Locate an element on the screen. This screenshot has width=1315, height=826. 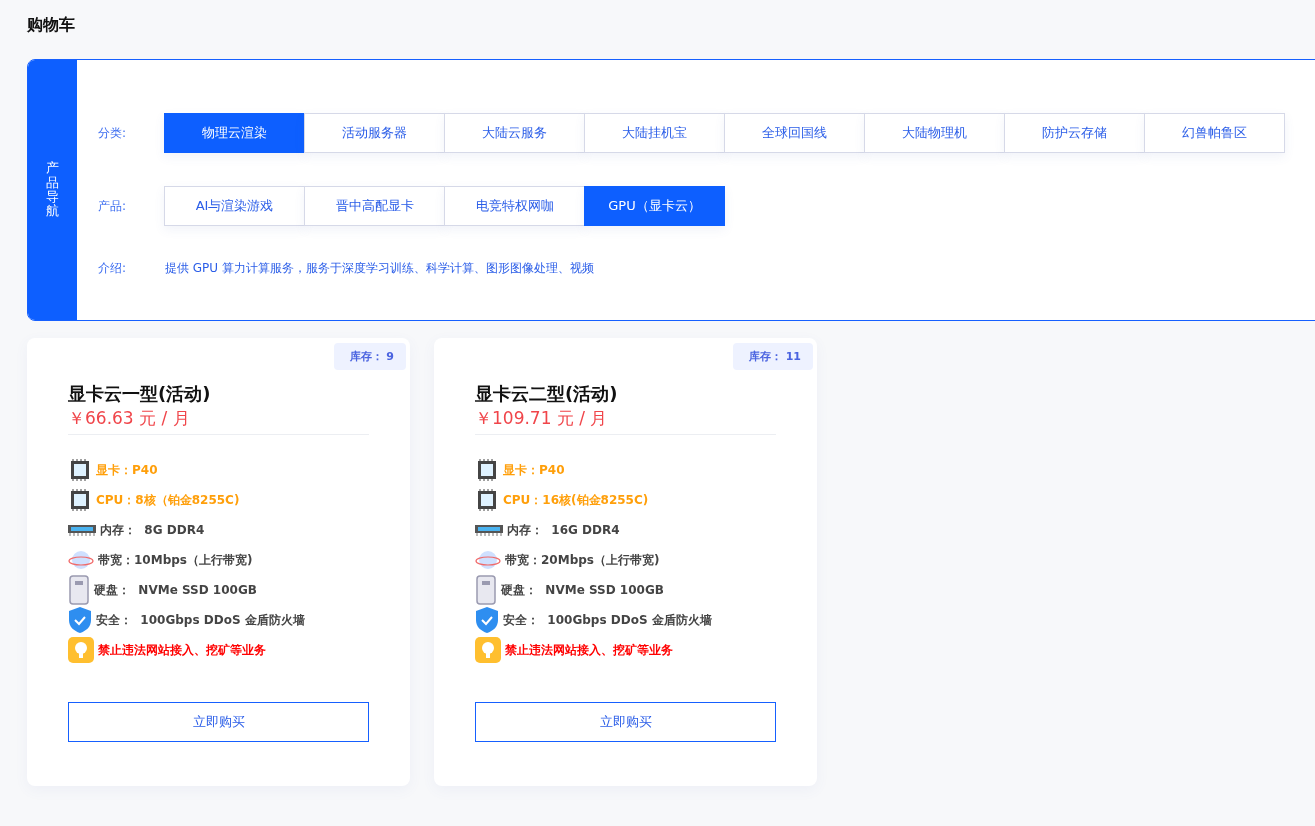
spec-text: 内存： 16G DDR4 is located at coordinates (563, 530).